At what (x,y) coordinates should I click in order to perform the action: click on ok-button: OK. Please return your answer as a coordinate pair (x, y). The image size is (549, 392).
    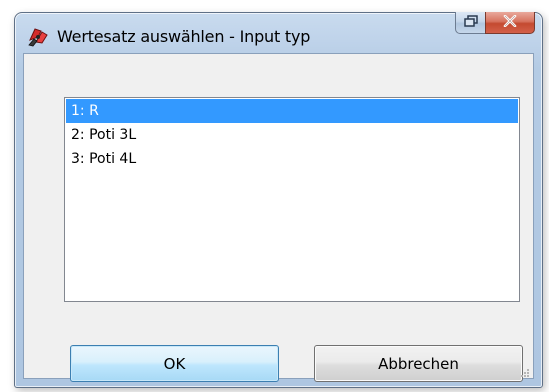
    Looking at the image, I should click on (174, 363).